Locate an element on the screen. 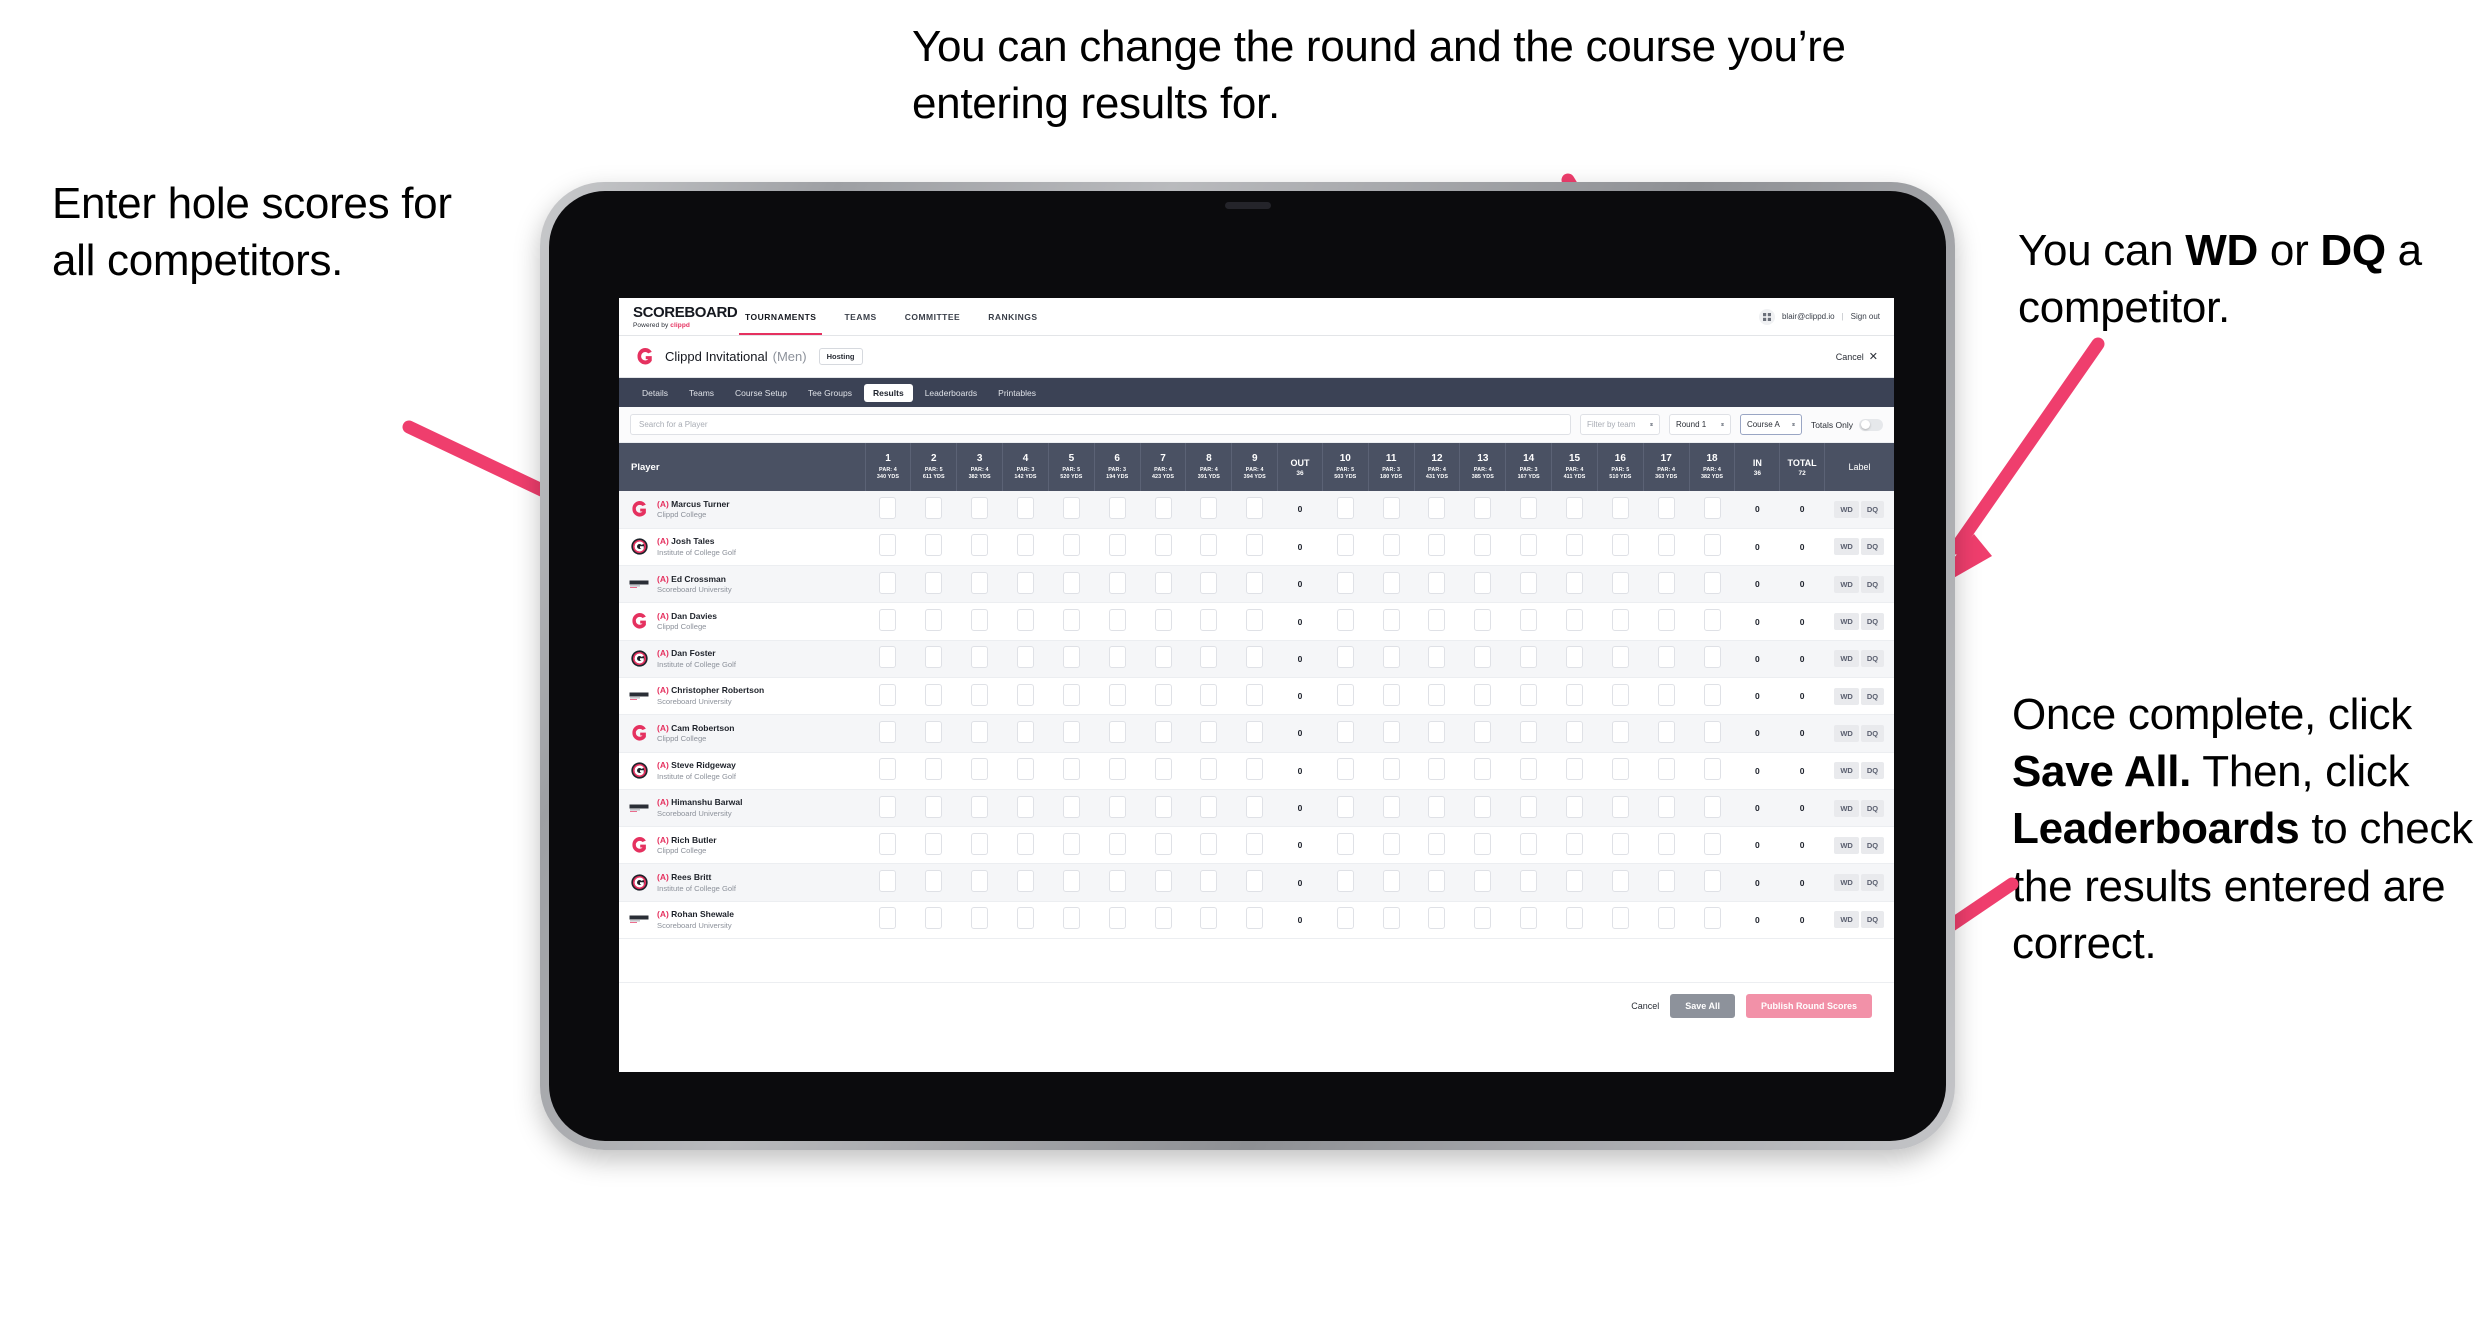 The width and height of the screenshot is (2489, 1339). course-select: Course A ▴ ▾ is located at coordinates (1770, 424).